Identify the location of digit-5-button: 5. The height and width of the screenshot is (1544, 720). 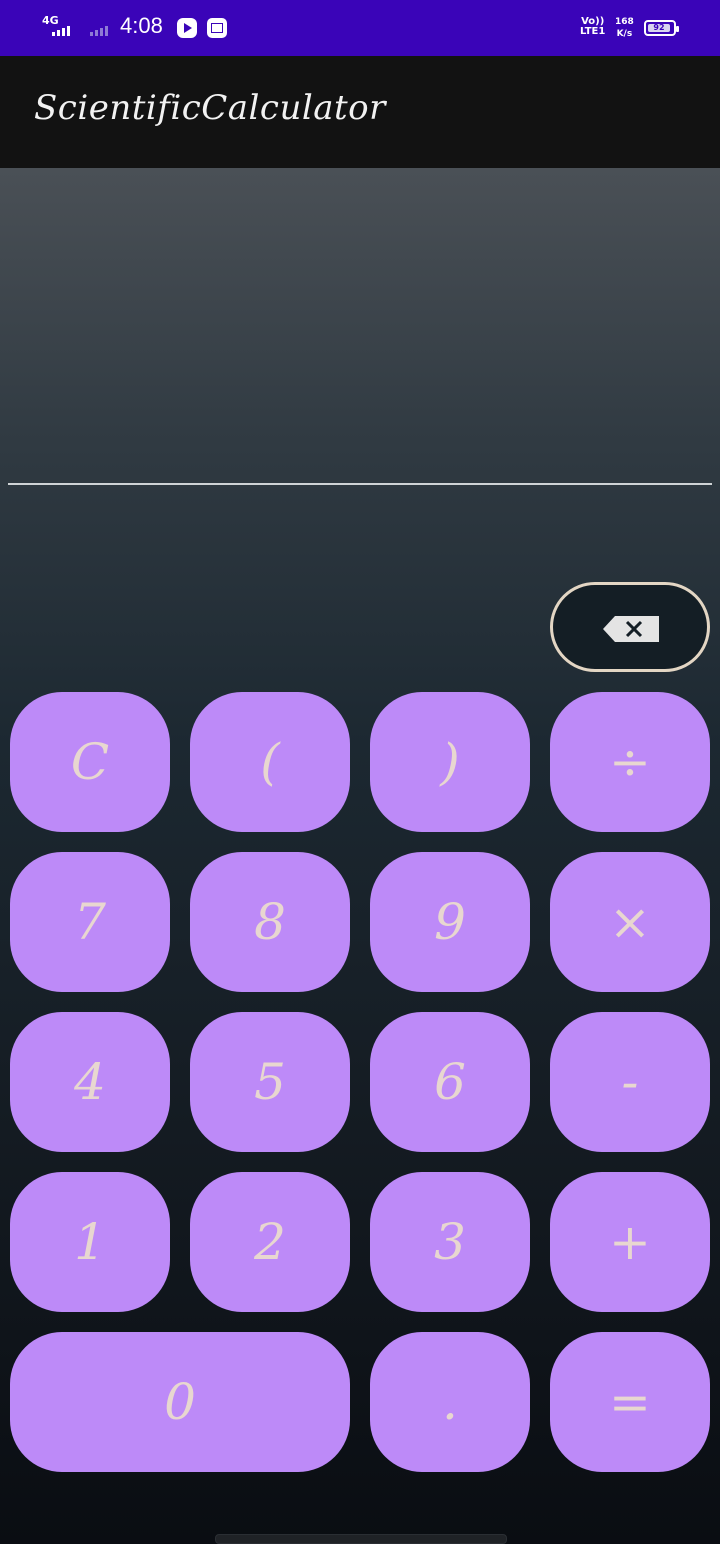
(270, 1082).